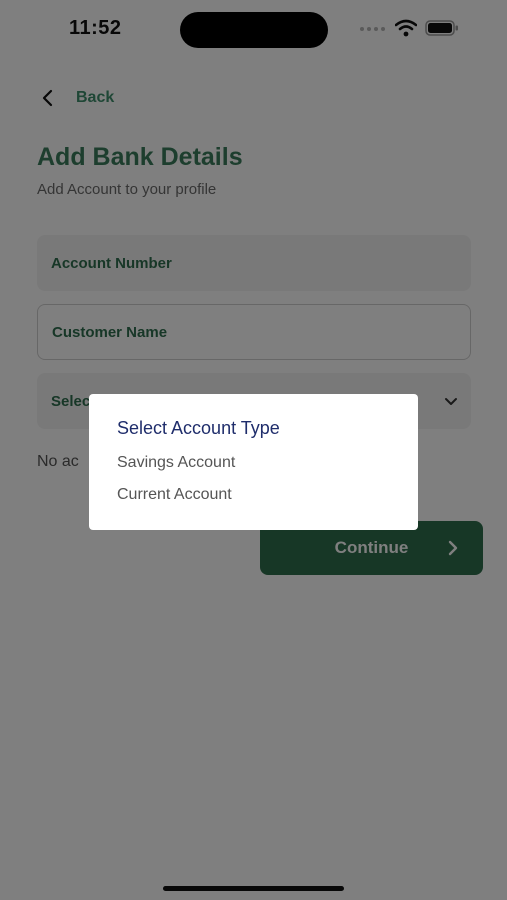  I want to click on dialog-title: Select Account Type, so click(198, 428).